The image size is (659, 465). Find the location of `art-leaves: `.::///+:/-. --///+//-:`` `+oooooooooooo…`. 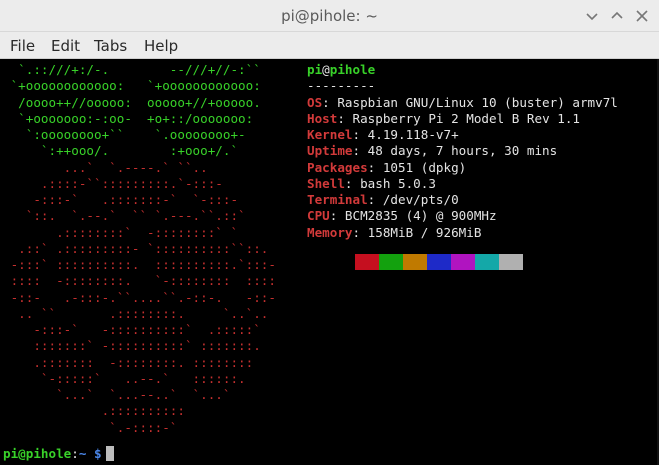

art-leaves: `.::///+:/-. --///+//-:`` `+oooooooooooo… is located at coordinates (135, 110).